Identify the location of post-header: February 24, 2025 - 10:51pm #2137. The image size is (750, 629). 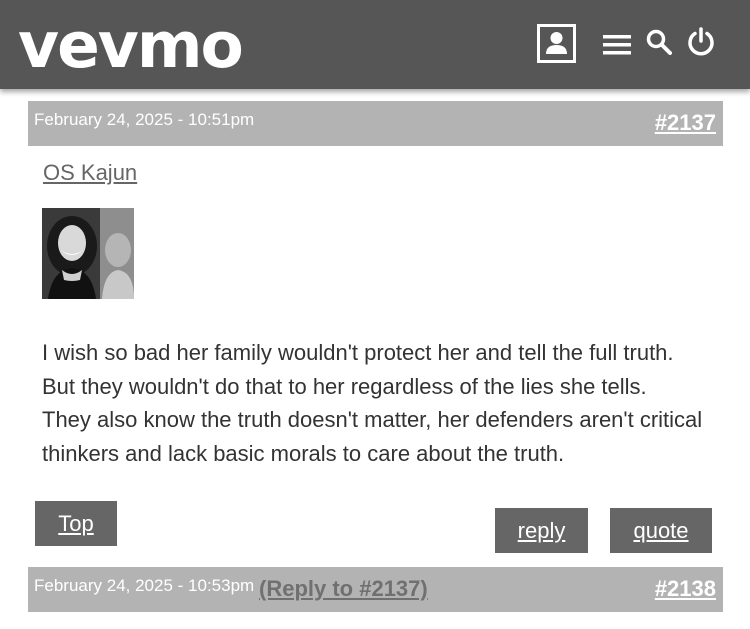
(375, 123).